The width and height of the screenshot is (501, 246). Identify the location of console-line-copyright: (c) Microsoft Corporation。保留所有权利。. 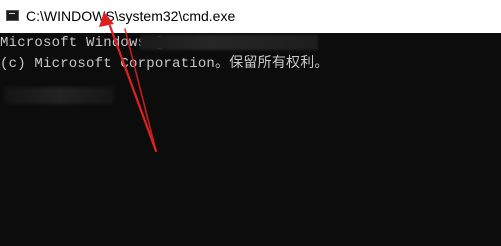
(164, 64).